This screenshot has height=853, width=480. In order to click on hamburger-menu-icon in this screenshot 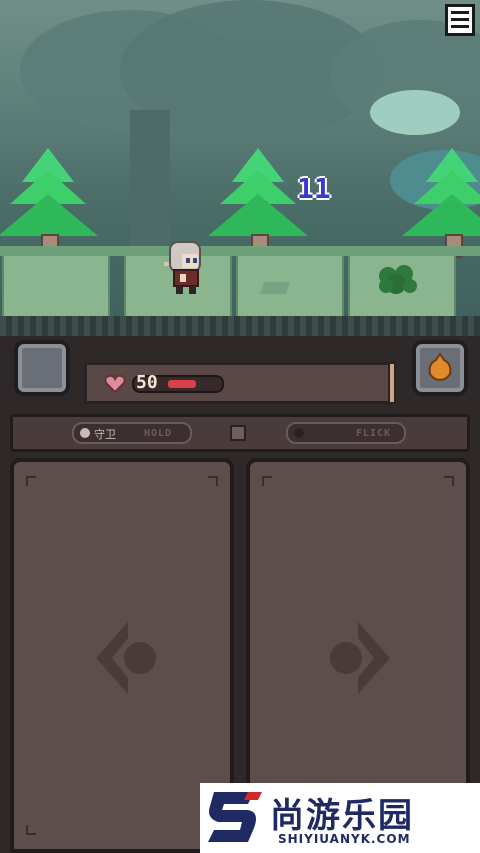, I will do `click(460, 19)`.